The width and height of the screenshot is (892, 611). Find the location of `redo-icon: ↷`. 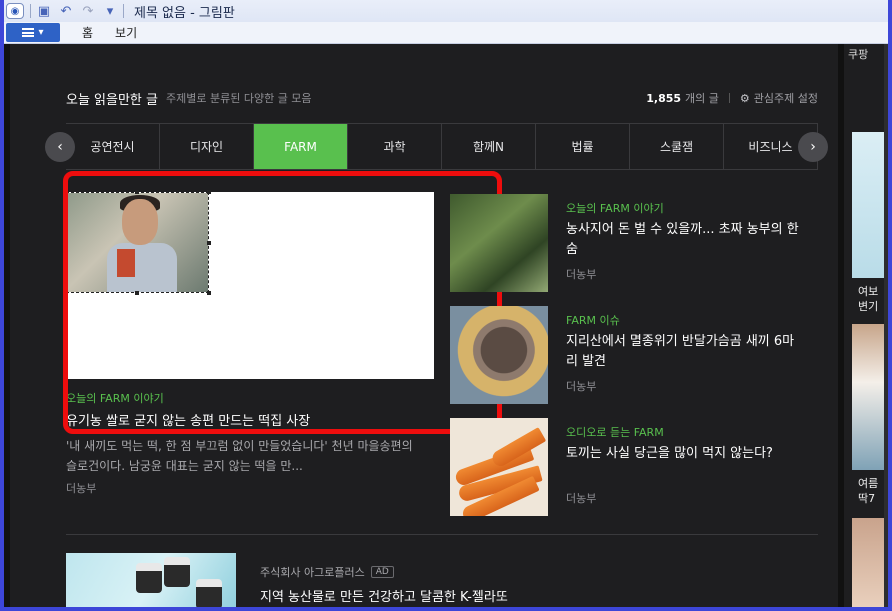

redo-icon: ↷ is located at coordinates (88, 11).